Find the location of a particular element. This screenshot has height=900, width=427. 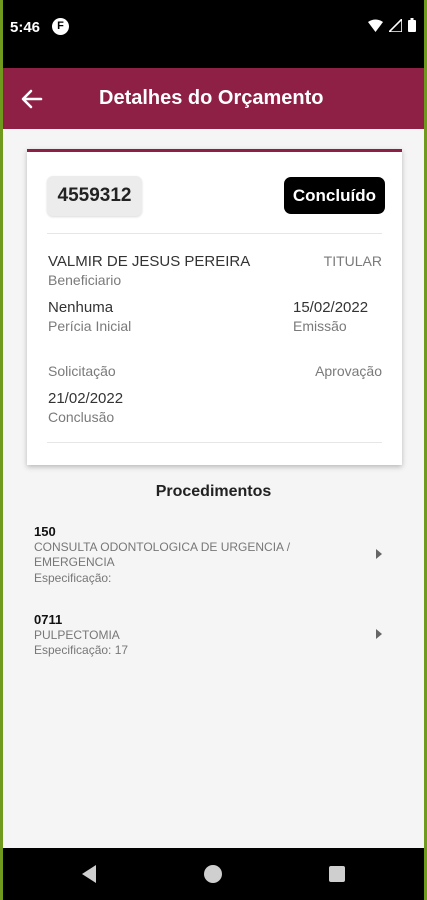

page-title: Detalhes do Orçamento is located at coordinates (211, 98).